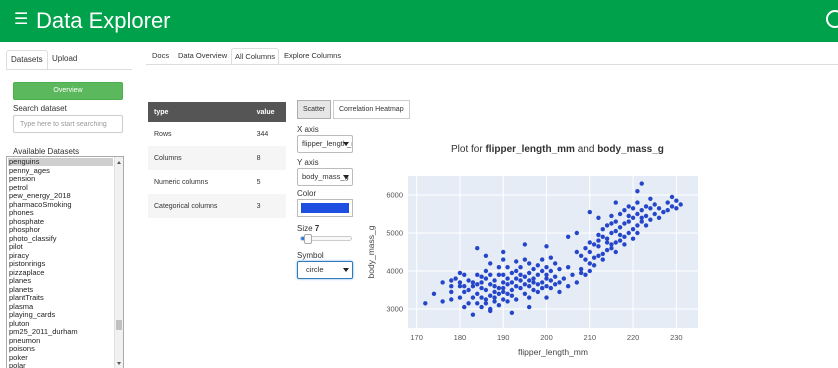 The height and width of the screenshot is (368, 838). I want to click on overview-button: Overview, so click(68, 91).